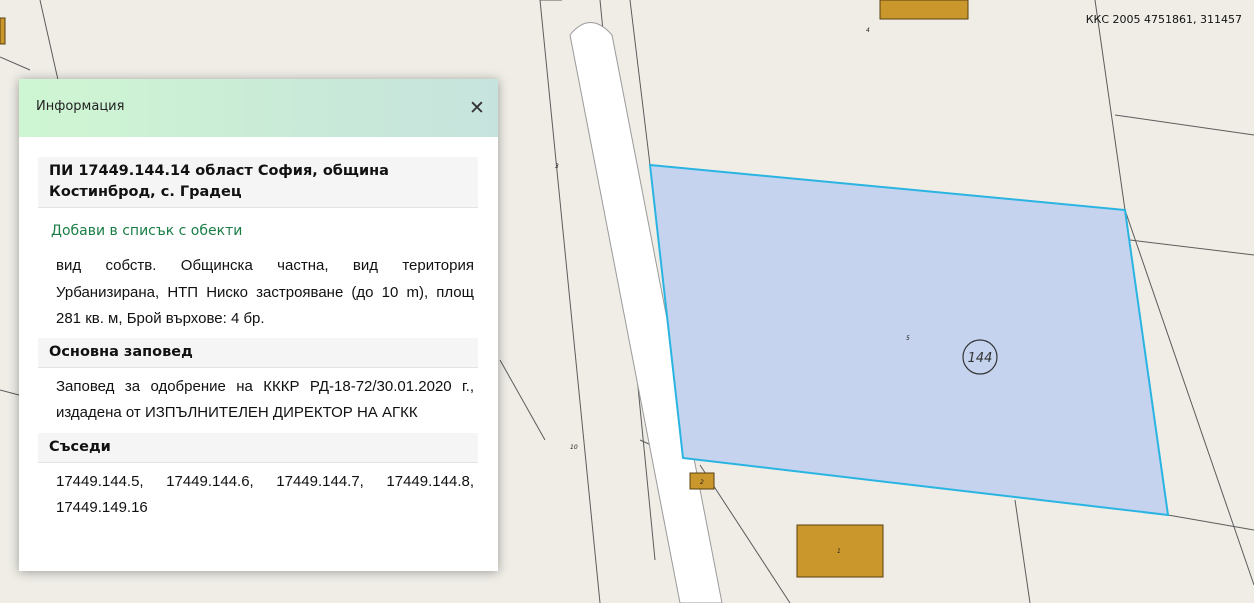 This screenshot has width=1254, height=603. Describe the element at coordinates (908, 338) in the screenshot. I see `plot-label: 5` at that location.